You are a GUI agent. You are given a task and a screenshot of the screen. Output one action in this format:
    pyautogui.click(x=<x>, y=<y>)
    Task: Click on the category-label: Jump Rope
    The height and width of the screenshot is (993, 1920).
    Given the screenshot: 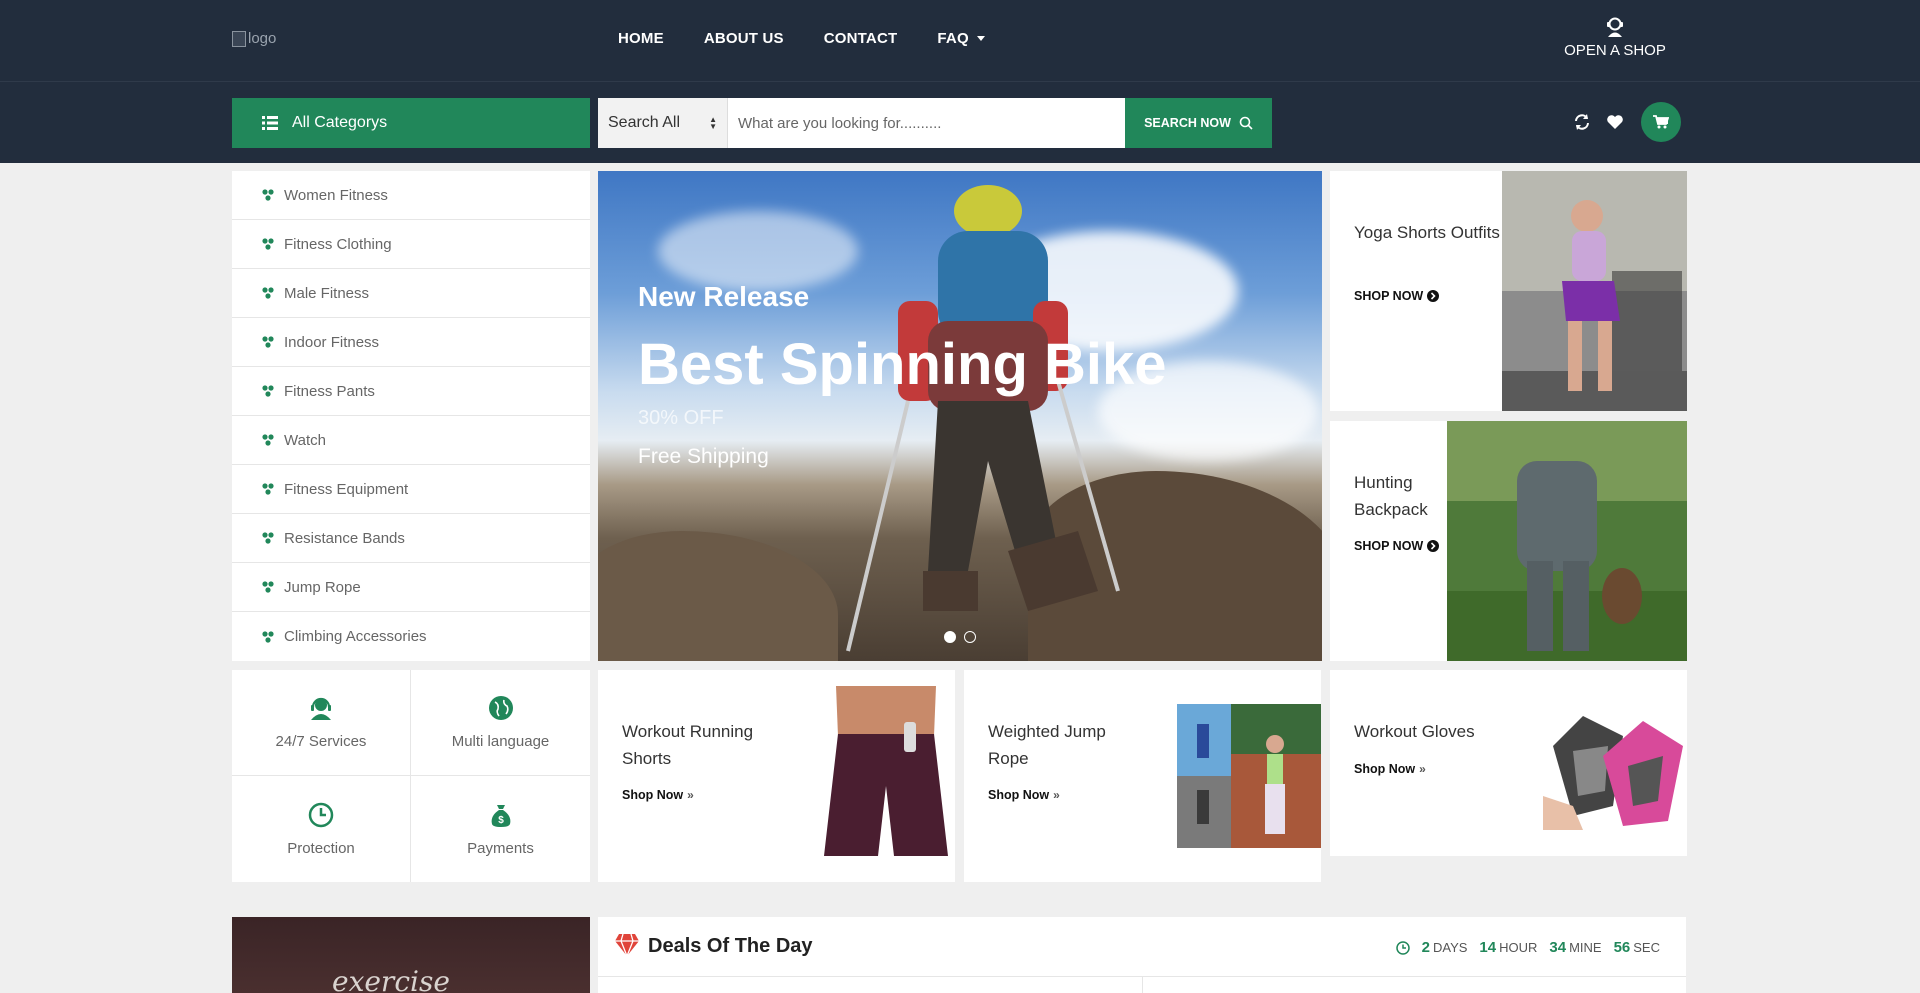 What is the action you would take?
    pyautogui.click(x=322, y=587)
    